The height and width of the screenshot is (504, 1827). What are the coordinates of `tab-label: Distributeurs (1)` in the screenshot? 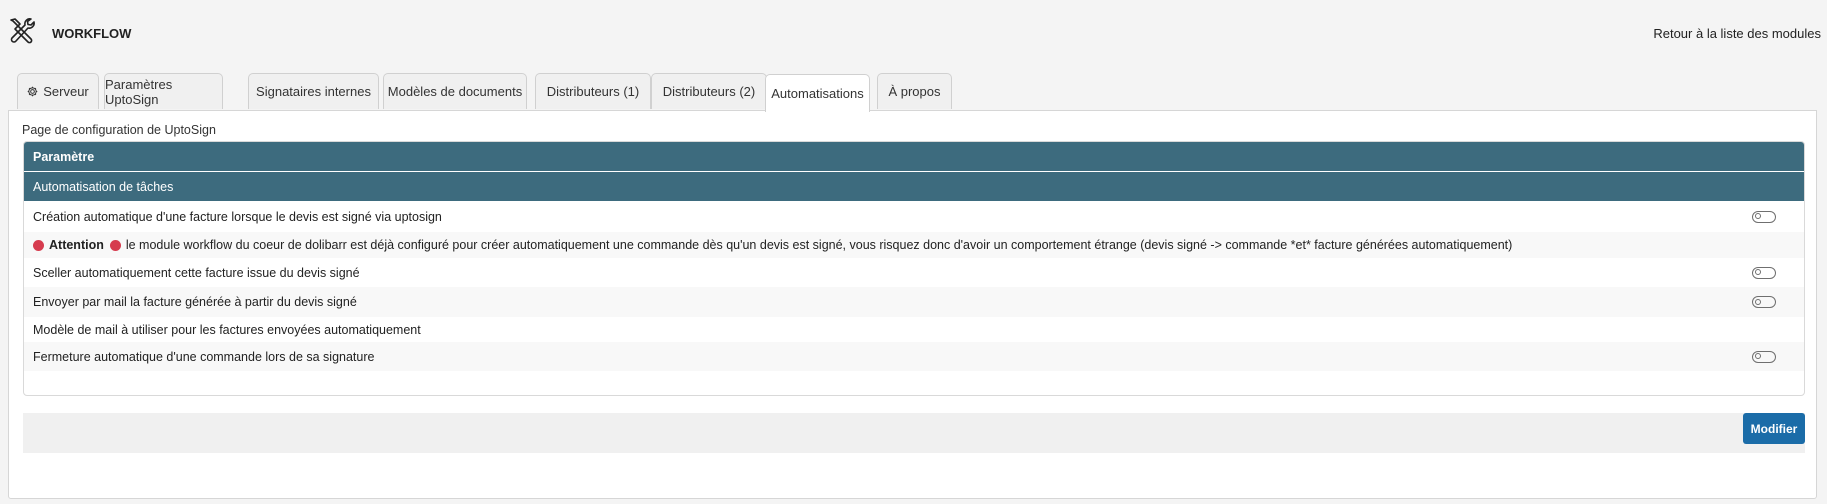 It's located at (593, 91).